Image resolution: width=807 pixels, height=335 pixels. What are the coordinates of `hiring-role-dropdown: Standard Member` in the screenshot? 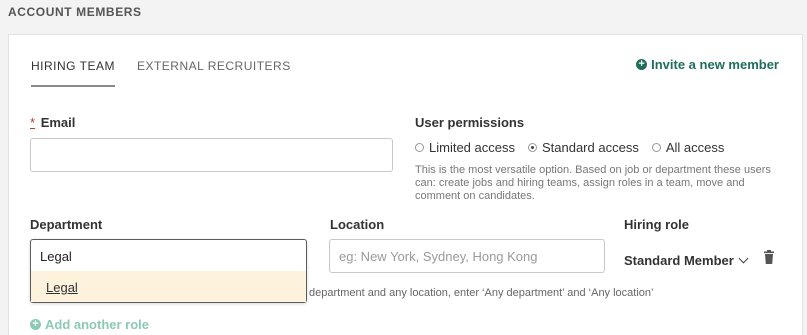 It's located at (686, 260).